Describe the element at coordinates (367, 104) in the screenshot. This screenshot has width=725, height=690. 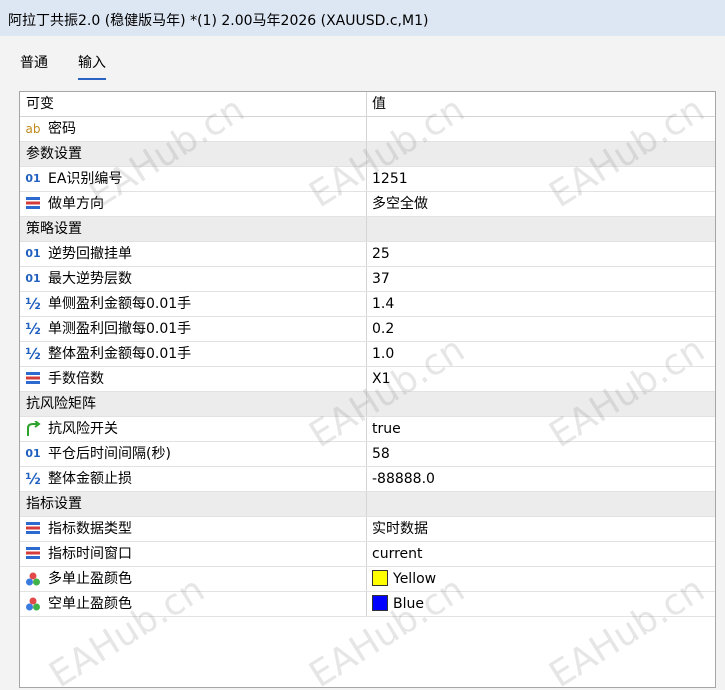
I see `table-header: 可变 值` at that location.